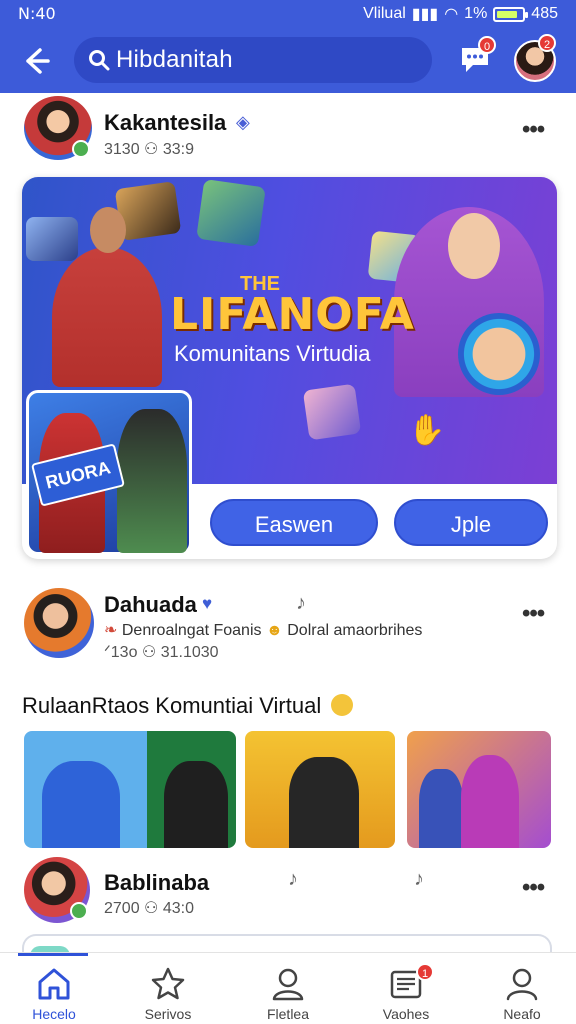  I want to click on status-time: N:40, so click(37, 13).